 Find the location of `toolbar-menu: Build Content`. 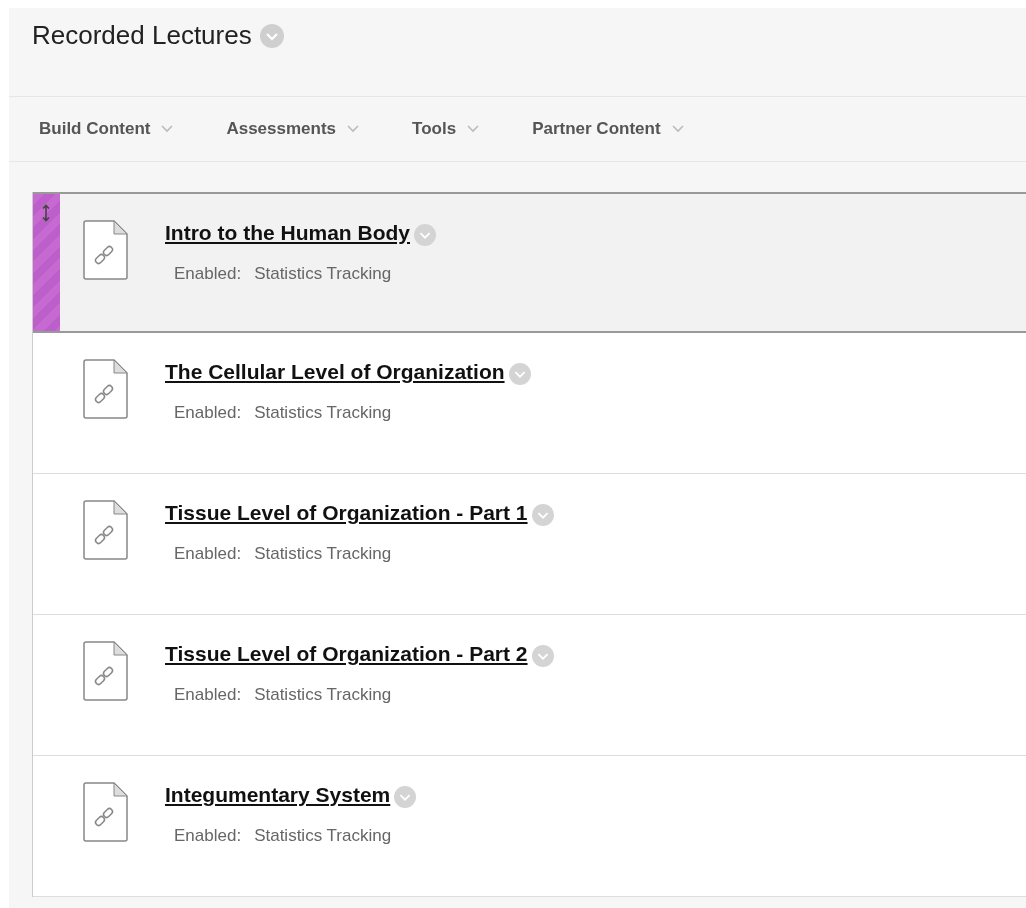

toolbar-menu: Build Content is located at coordinates (107, 129).